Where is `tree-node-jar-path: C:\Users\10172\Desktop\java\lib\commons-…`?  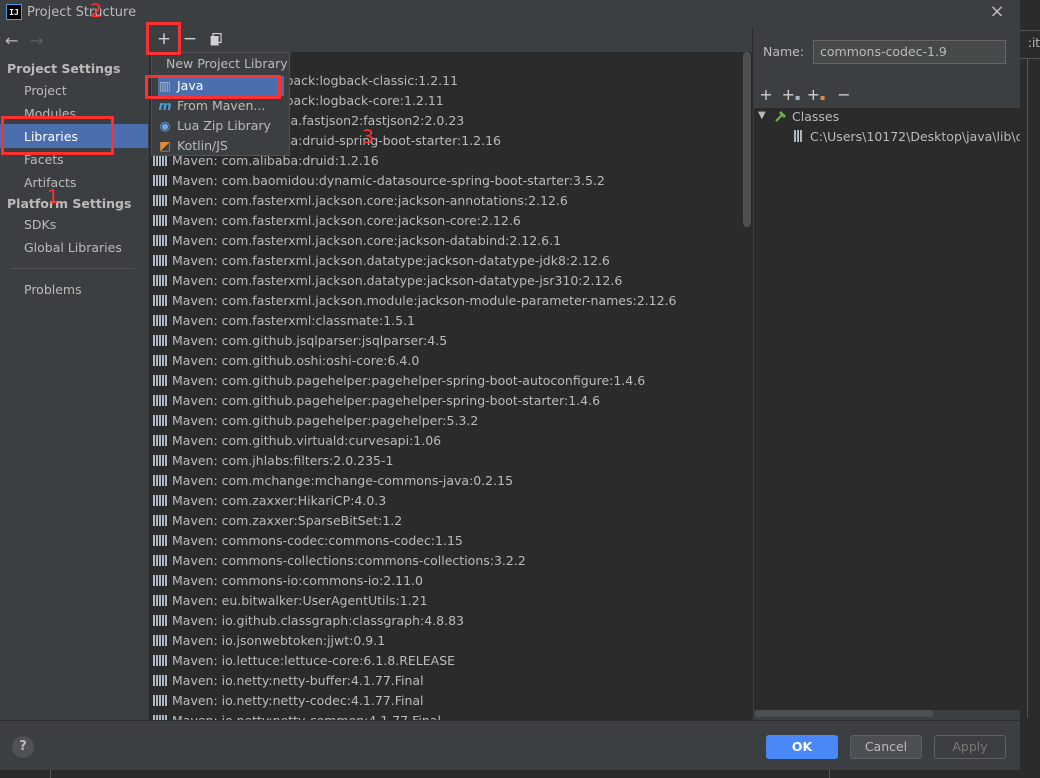
tree-node-jar-path: C:\Users\10172\Desktop\java\lib\commons-… is located at coordinates (915, 136).